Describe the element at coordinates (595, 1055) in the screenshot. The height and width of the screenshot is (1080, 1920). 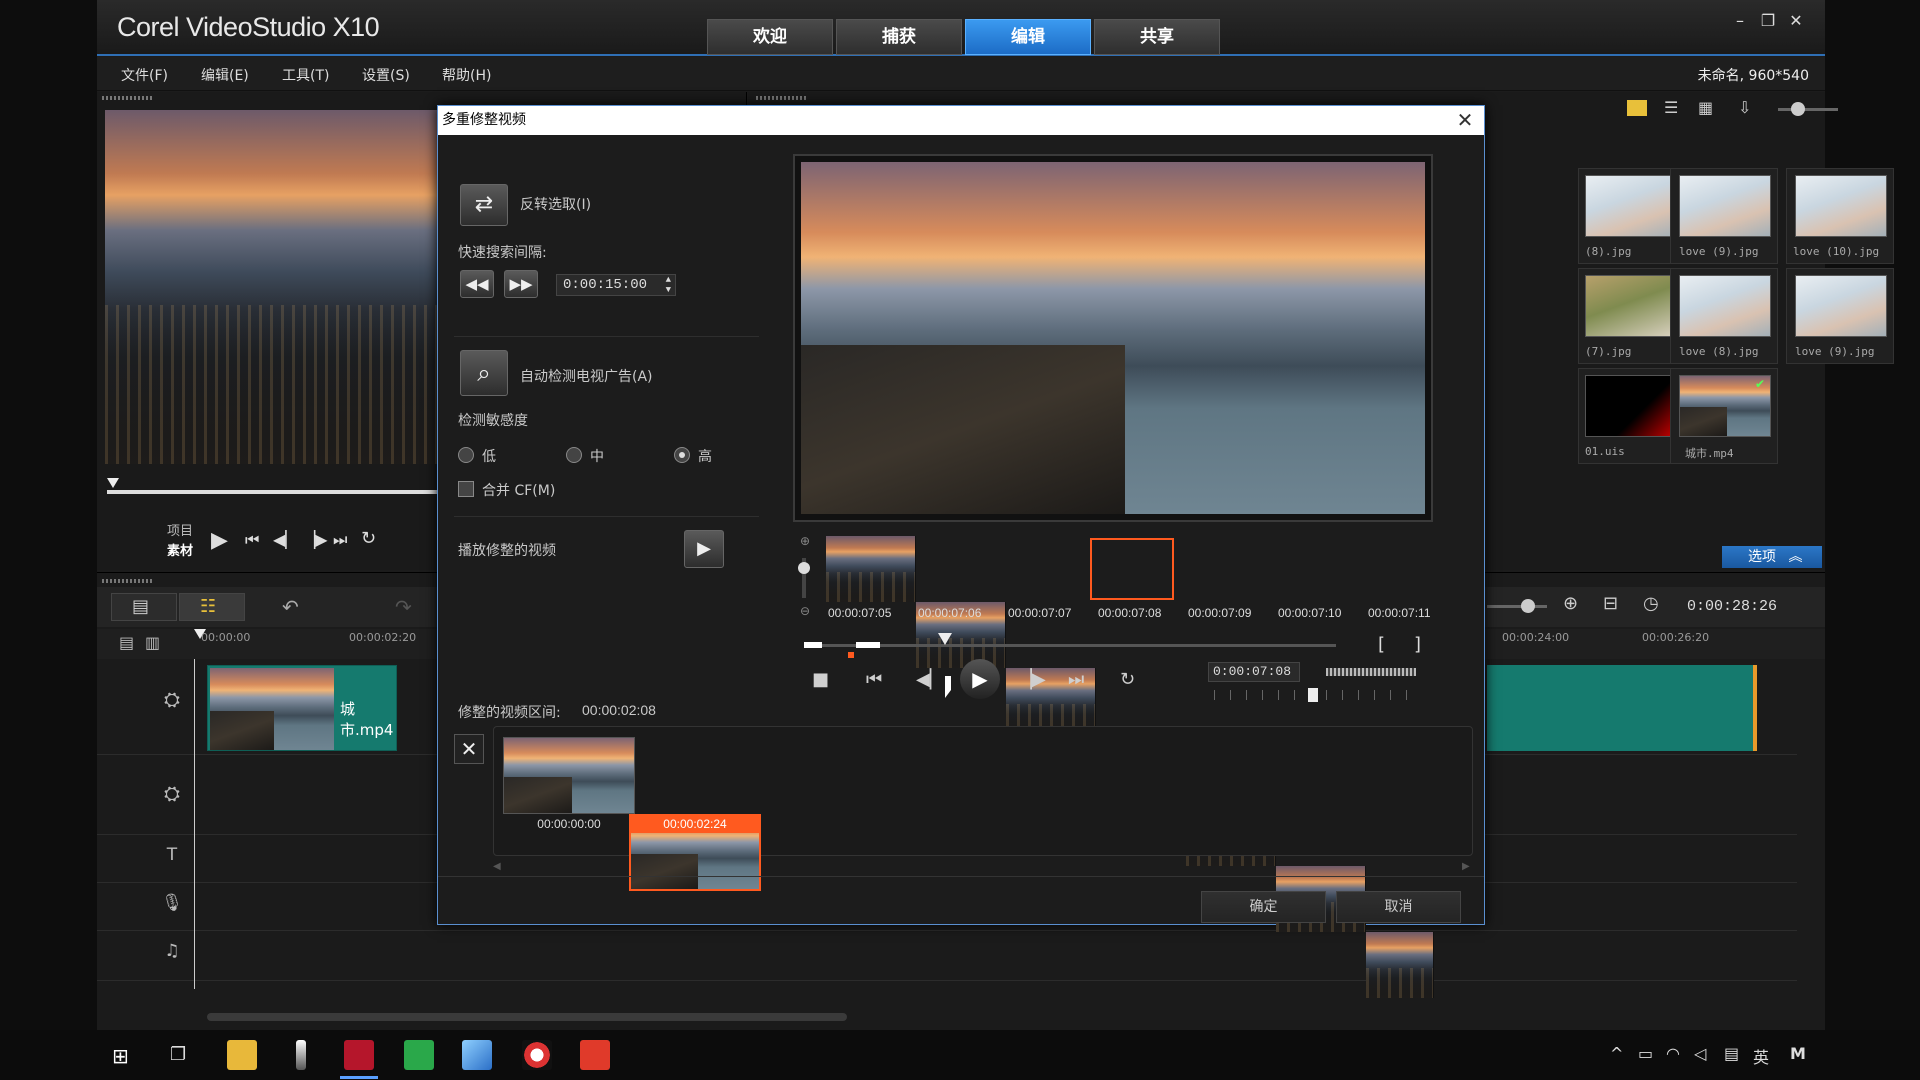
I see `videostudio-icon` at that location.